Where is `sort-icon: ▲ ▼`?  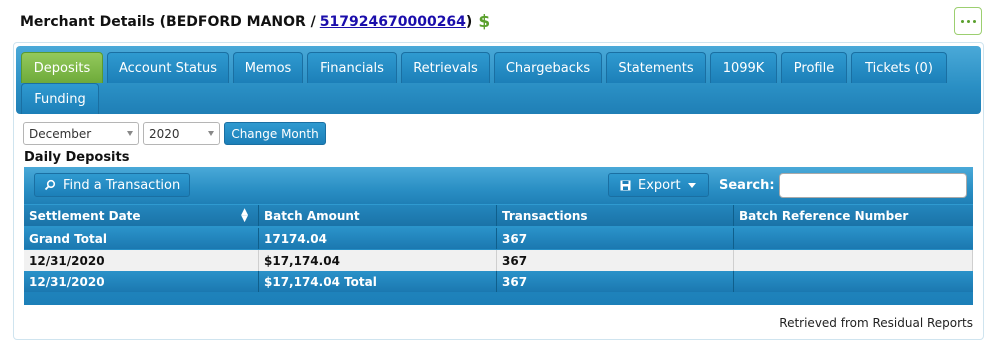
sort-icon: ▲ ▼ is located at coordinates (244, 215).